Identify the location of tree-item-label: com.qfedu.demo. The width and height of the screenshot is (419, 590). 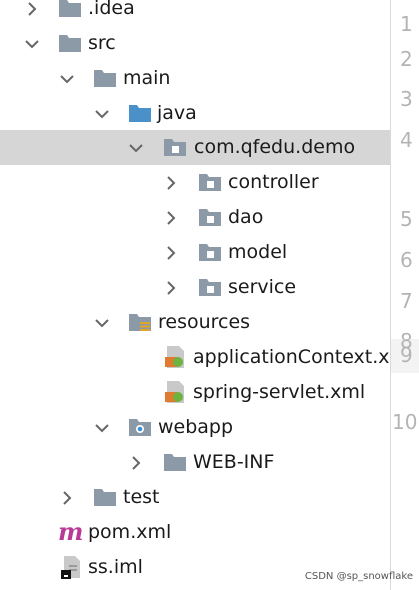
(275, 147).